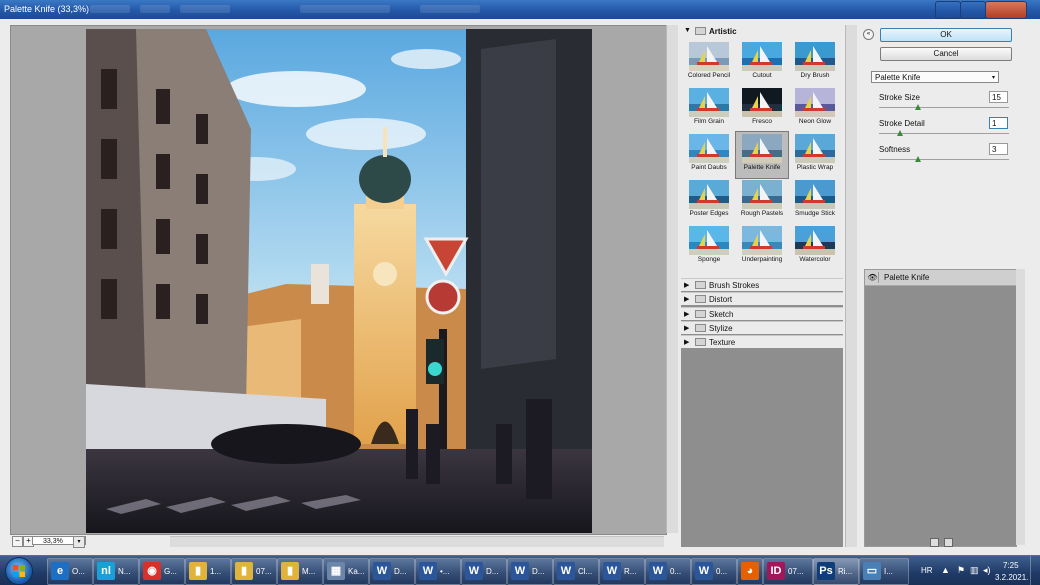 This screenshot has height=585, width=1040. I want to click on filter-thumb-knife: Palette Knife, so click(762, 155).